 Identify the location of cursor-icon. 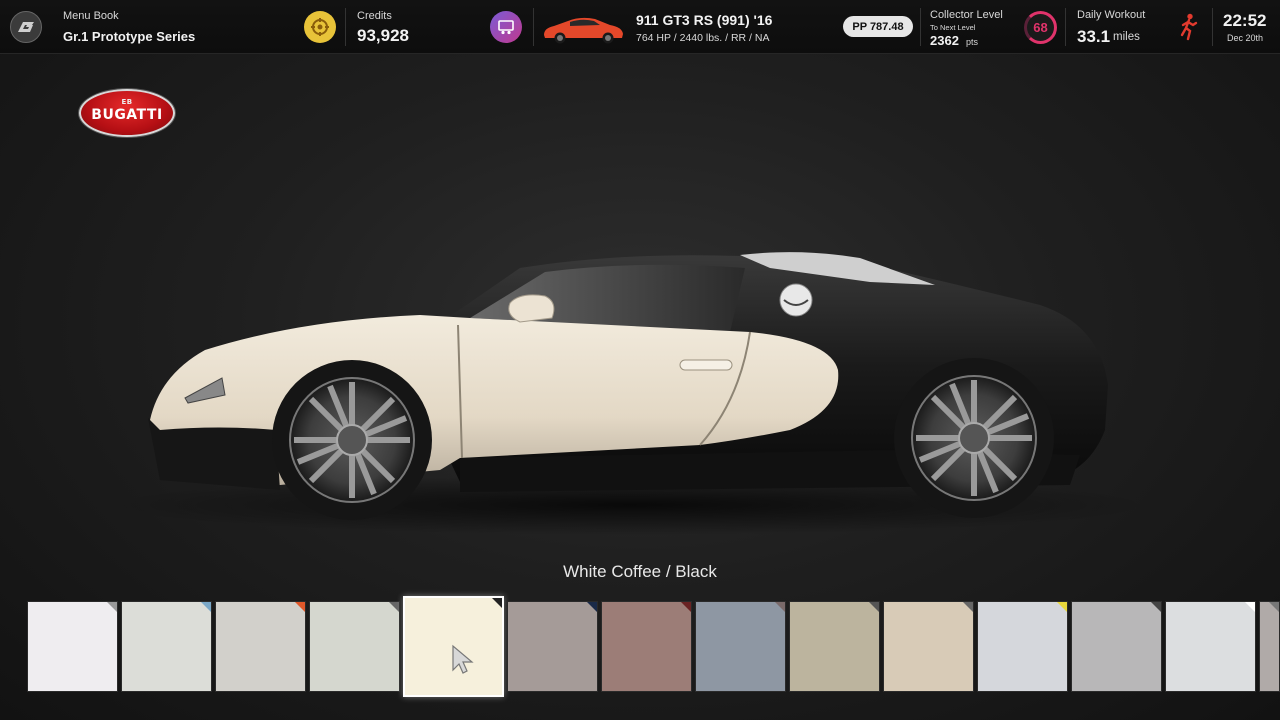
(463, 659).